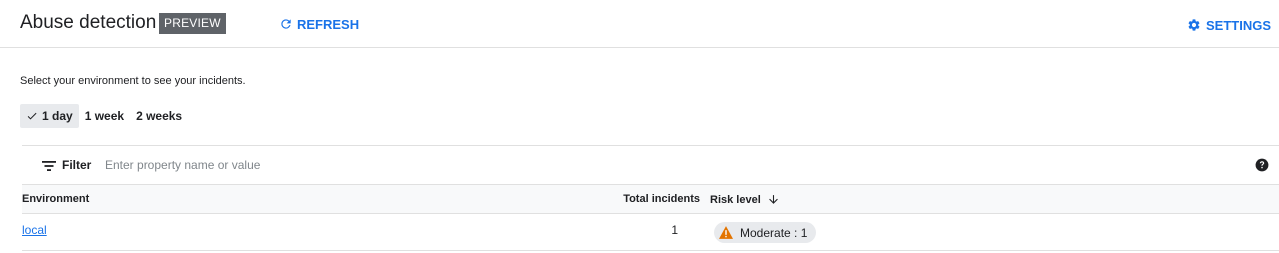  I want to click on time-range-selector: 1 day 1 week 2 weeks, so click(104, 116).